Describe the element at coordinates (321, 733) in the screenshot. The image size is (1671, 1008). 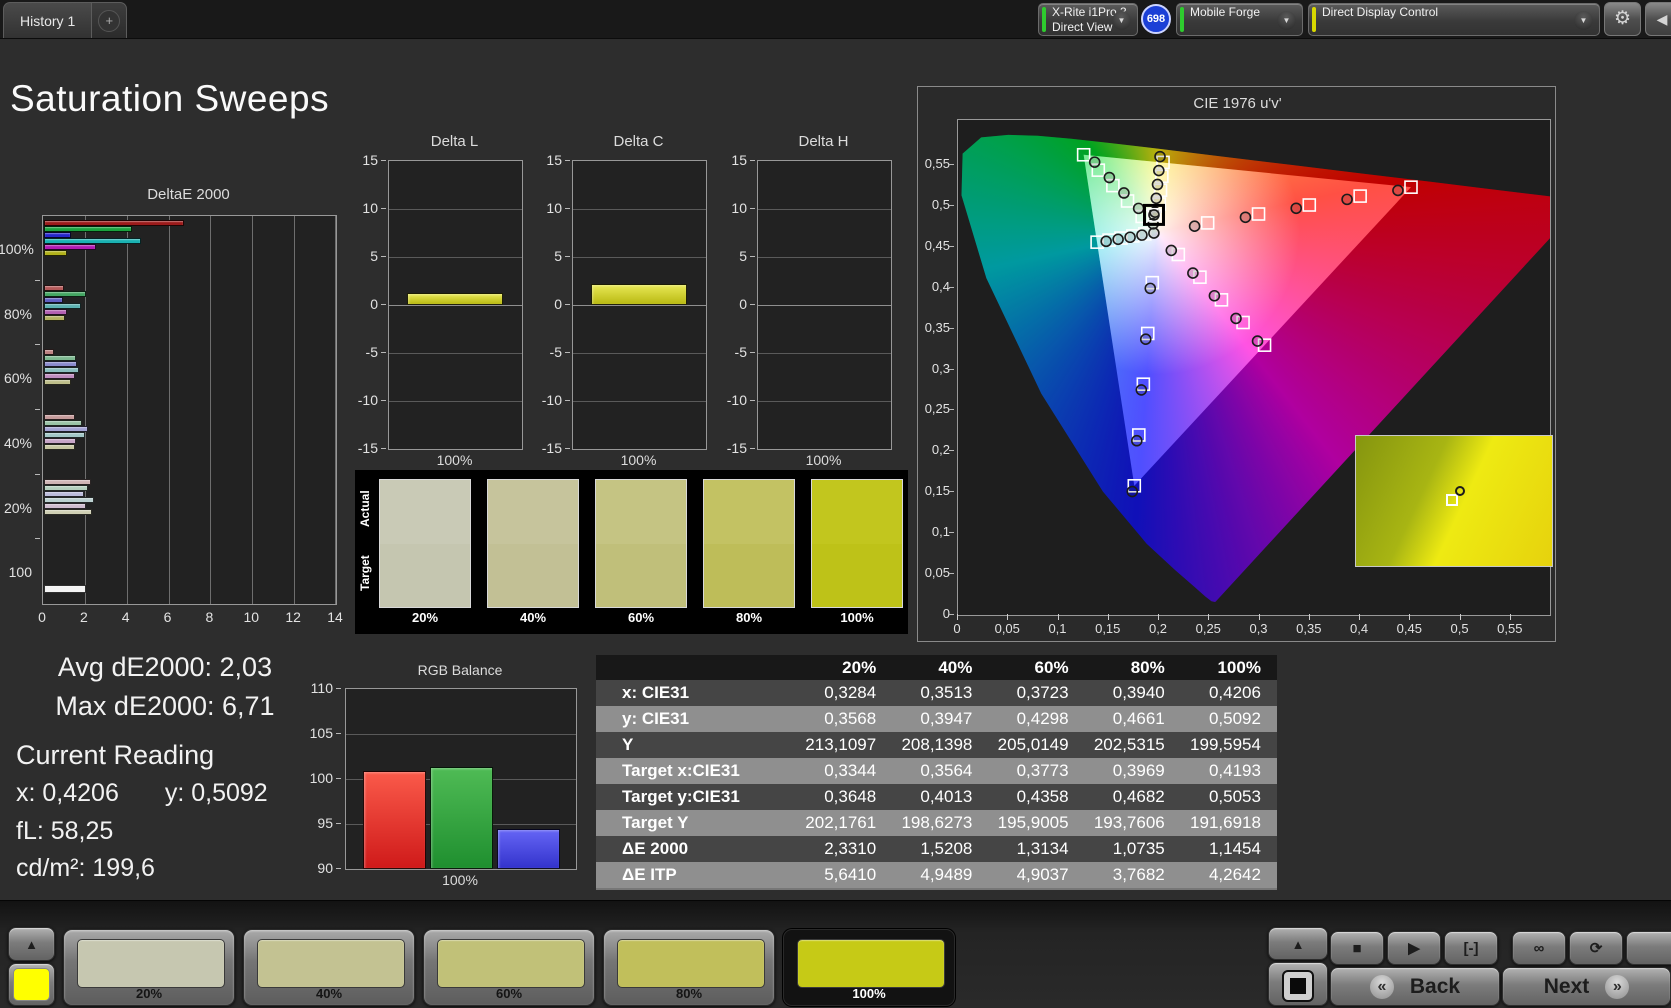
I see `axis-tick-label: 105` at that location.